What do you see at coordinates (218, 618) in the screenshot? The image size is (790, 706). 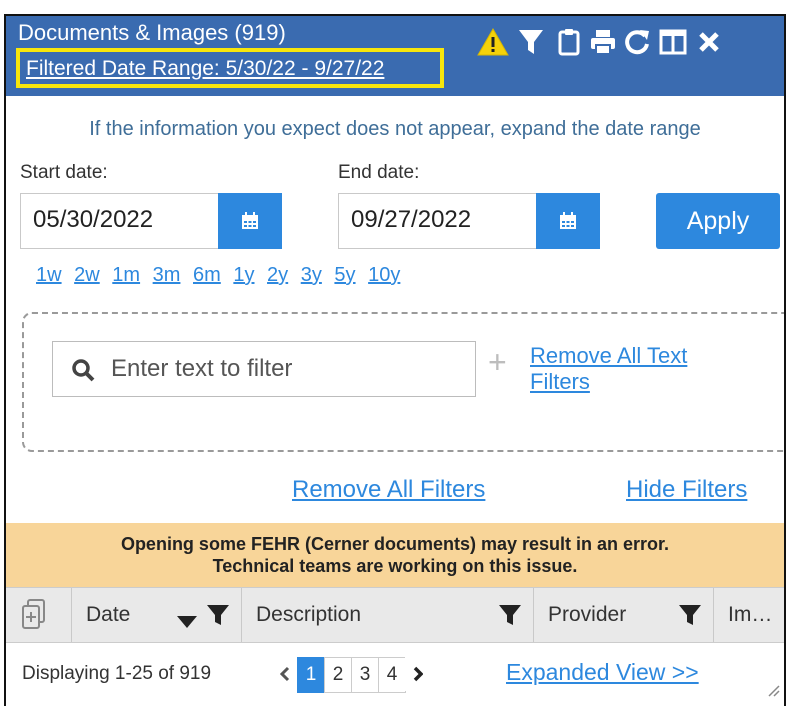 I see `date-filter-icon` at bounding box center [218, 618].